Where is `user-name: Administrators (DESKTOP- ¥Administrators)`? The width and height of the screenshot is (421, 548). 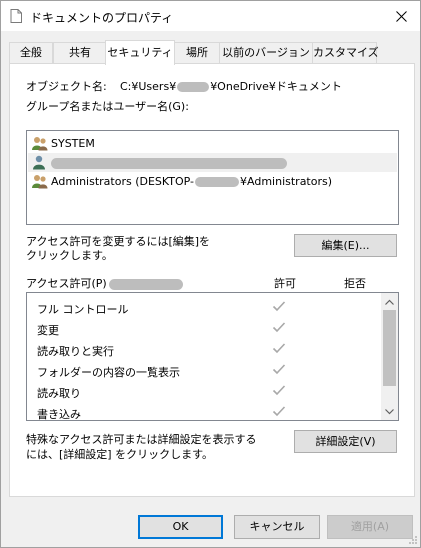 user-name: Administrators (DESKTOP- ¥Administrators) is located at coordinates (191, 181).